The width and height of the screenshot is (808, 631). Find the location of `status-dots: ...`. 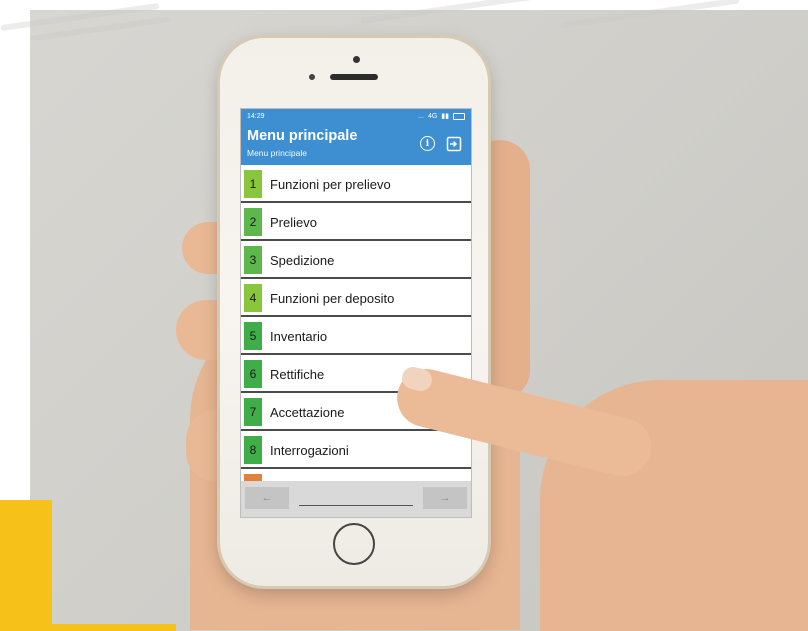

status-dots: ... is located at coordinates (421, 116).